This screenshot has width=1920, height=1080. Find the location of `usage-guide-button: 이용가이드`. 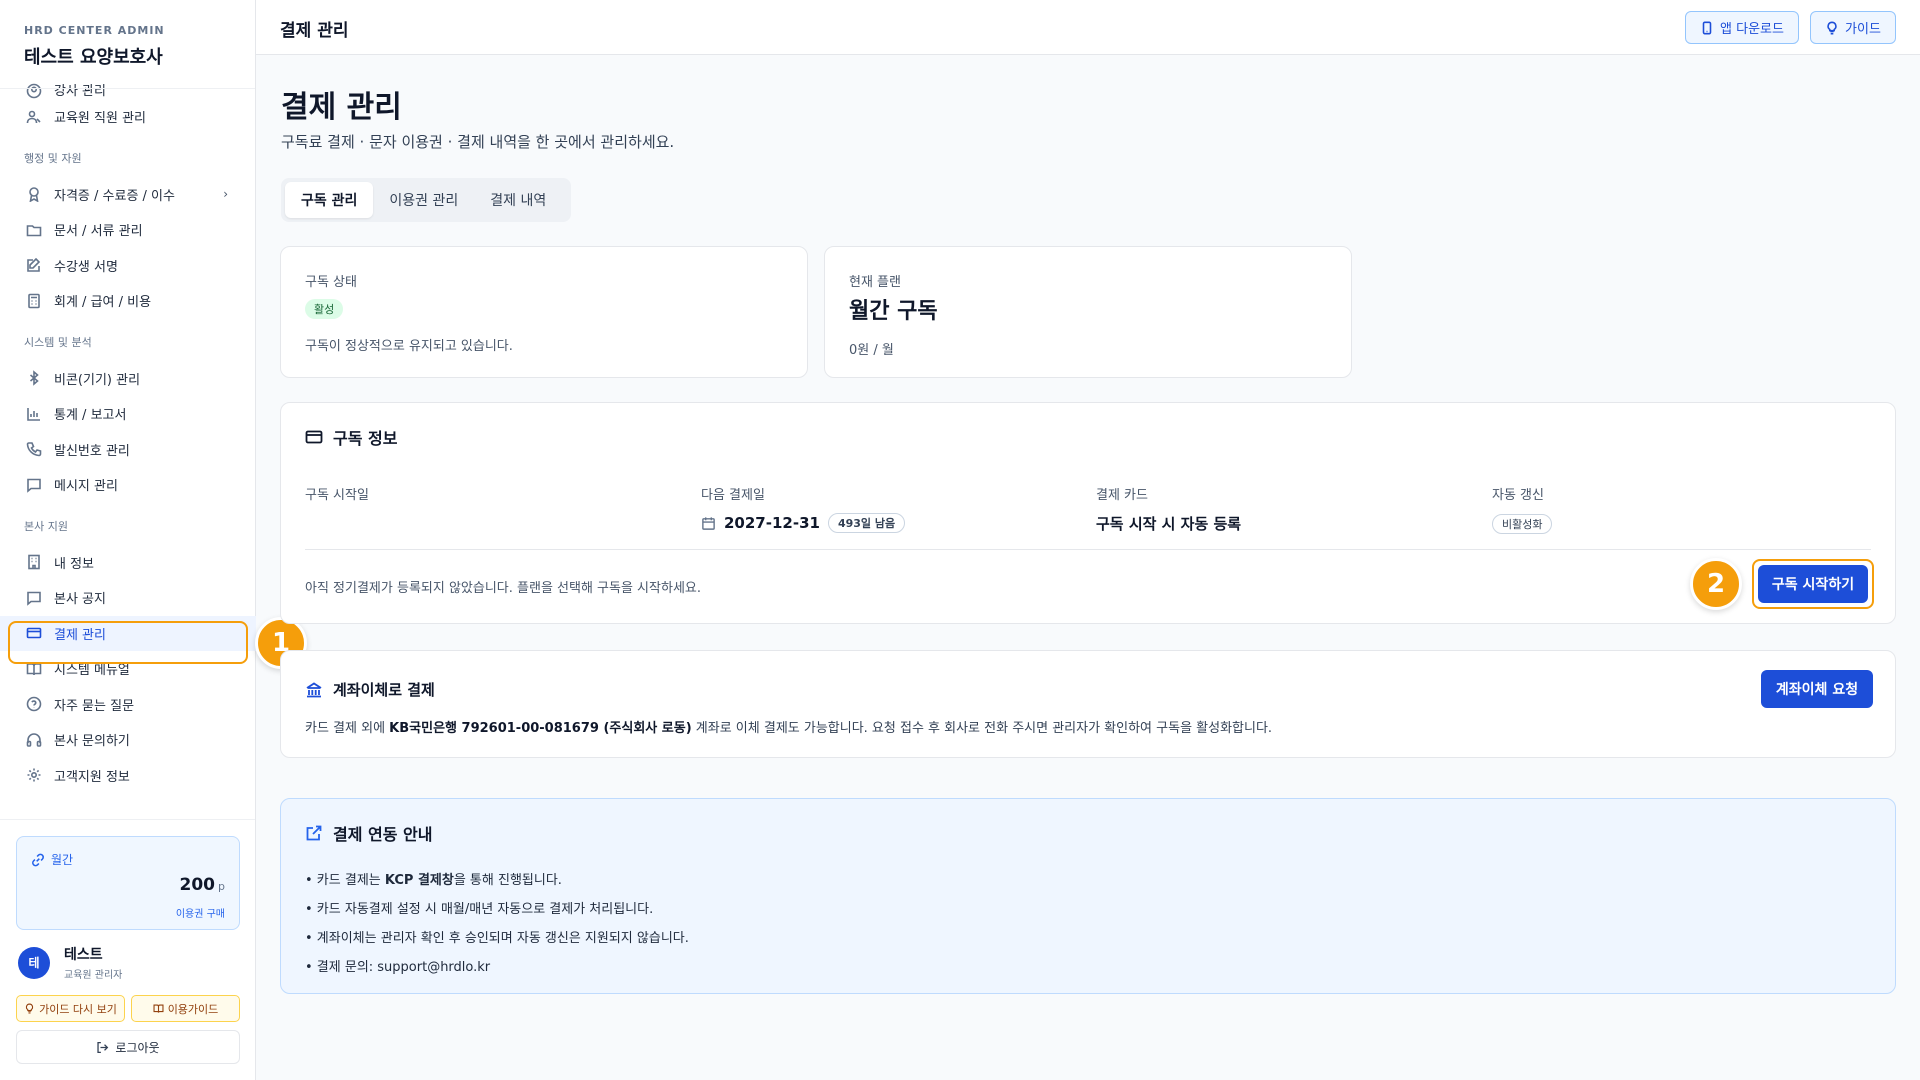

usage-guide-button: 이용가이드 is located at coordinates (185, 1008).